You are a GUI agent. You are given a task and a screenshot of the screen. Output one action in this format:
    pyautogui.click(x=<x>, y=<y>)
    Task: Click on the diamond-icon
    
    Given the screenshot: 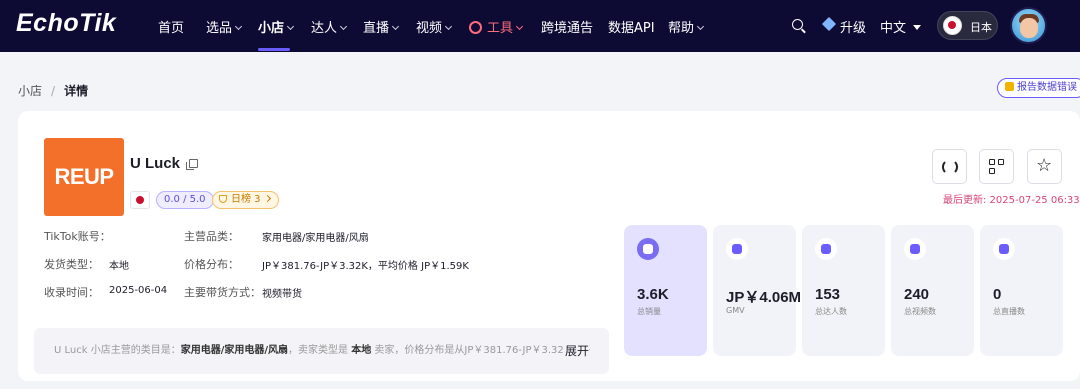 What is the action you would take?
    pyautogui.click(x=829, y=24)
    